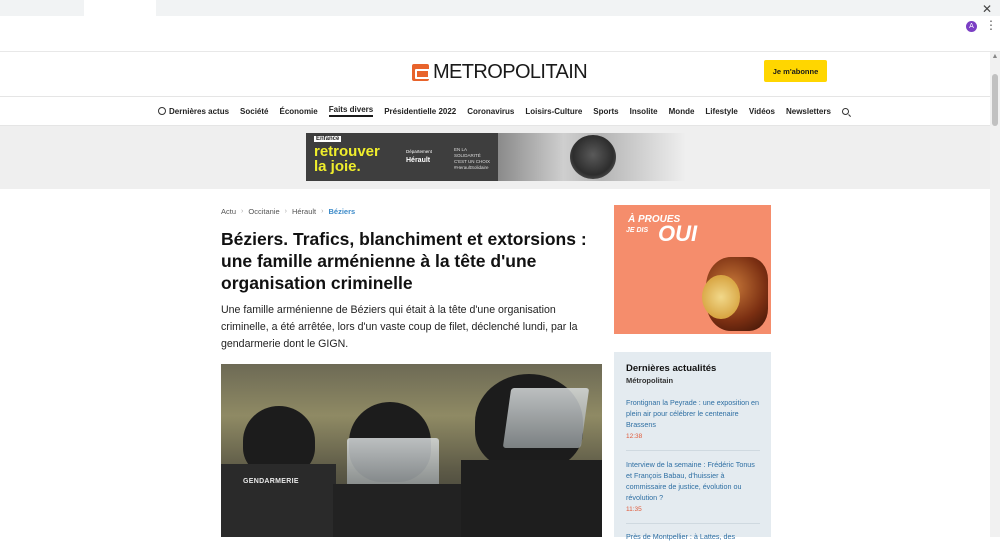  I want to click on nav-item-societe: Société, so click(254, 111).